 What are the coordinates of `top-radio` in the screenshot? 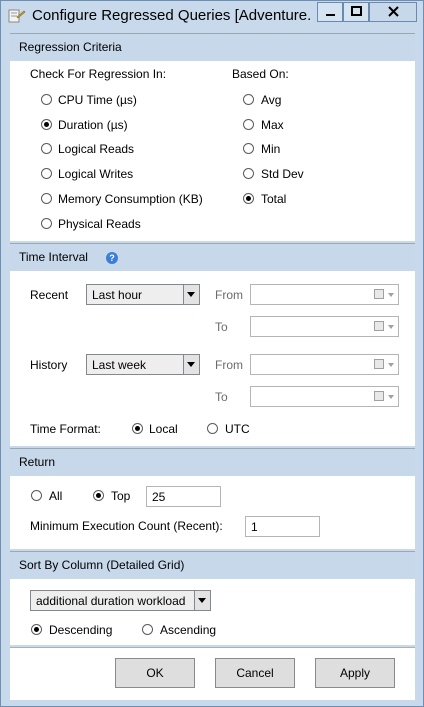 It's located at (98, 495).